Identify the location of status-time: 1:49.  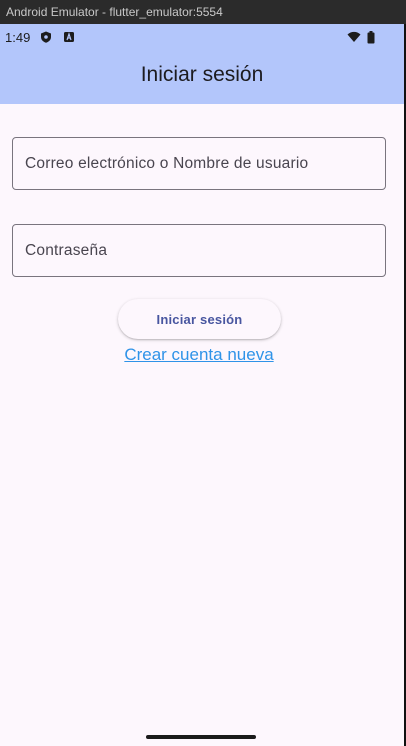
(18, 37).